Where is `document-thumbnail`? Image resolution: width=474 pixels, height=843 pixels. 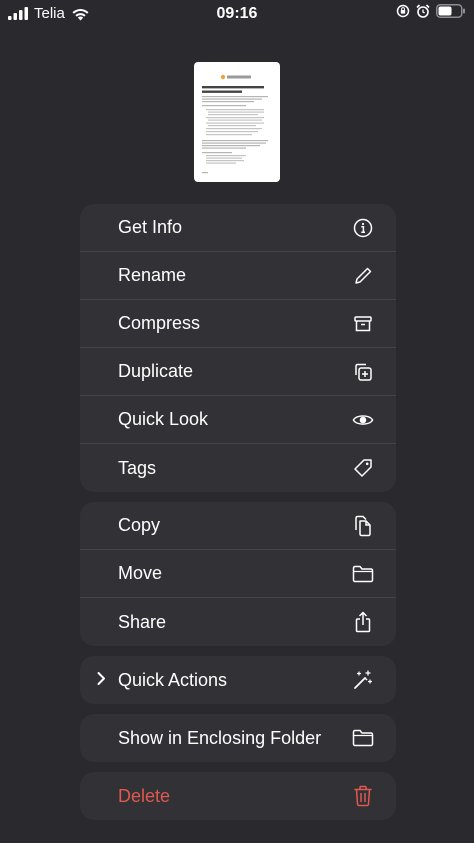 document-thumbnail is located at coordinates (237, 122).